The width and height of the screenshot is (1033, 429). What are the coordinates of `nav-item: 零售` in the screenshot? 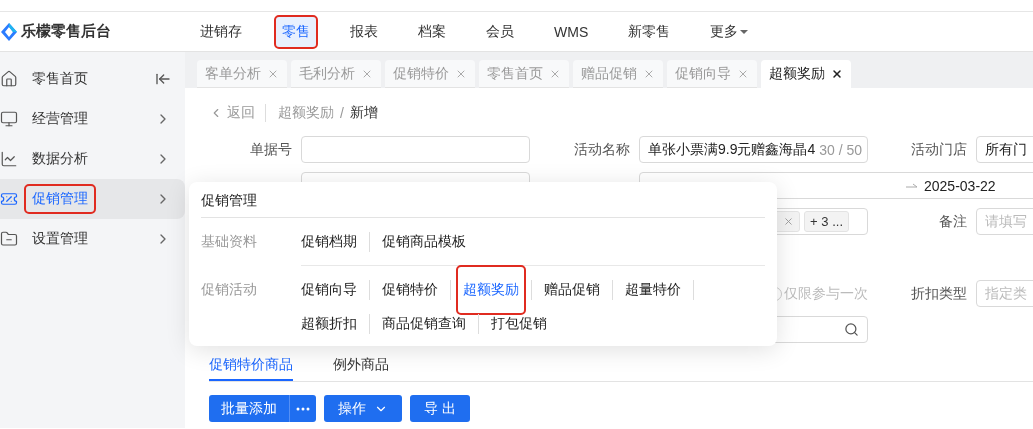 It's located at (296, 31).